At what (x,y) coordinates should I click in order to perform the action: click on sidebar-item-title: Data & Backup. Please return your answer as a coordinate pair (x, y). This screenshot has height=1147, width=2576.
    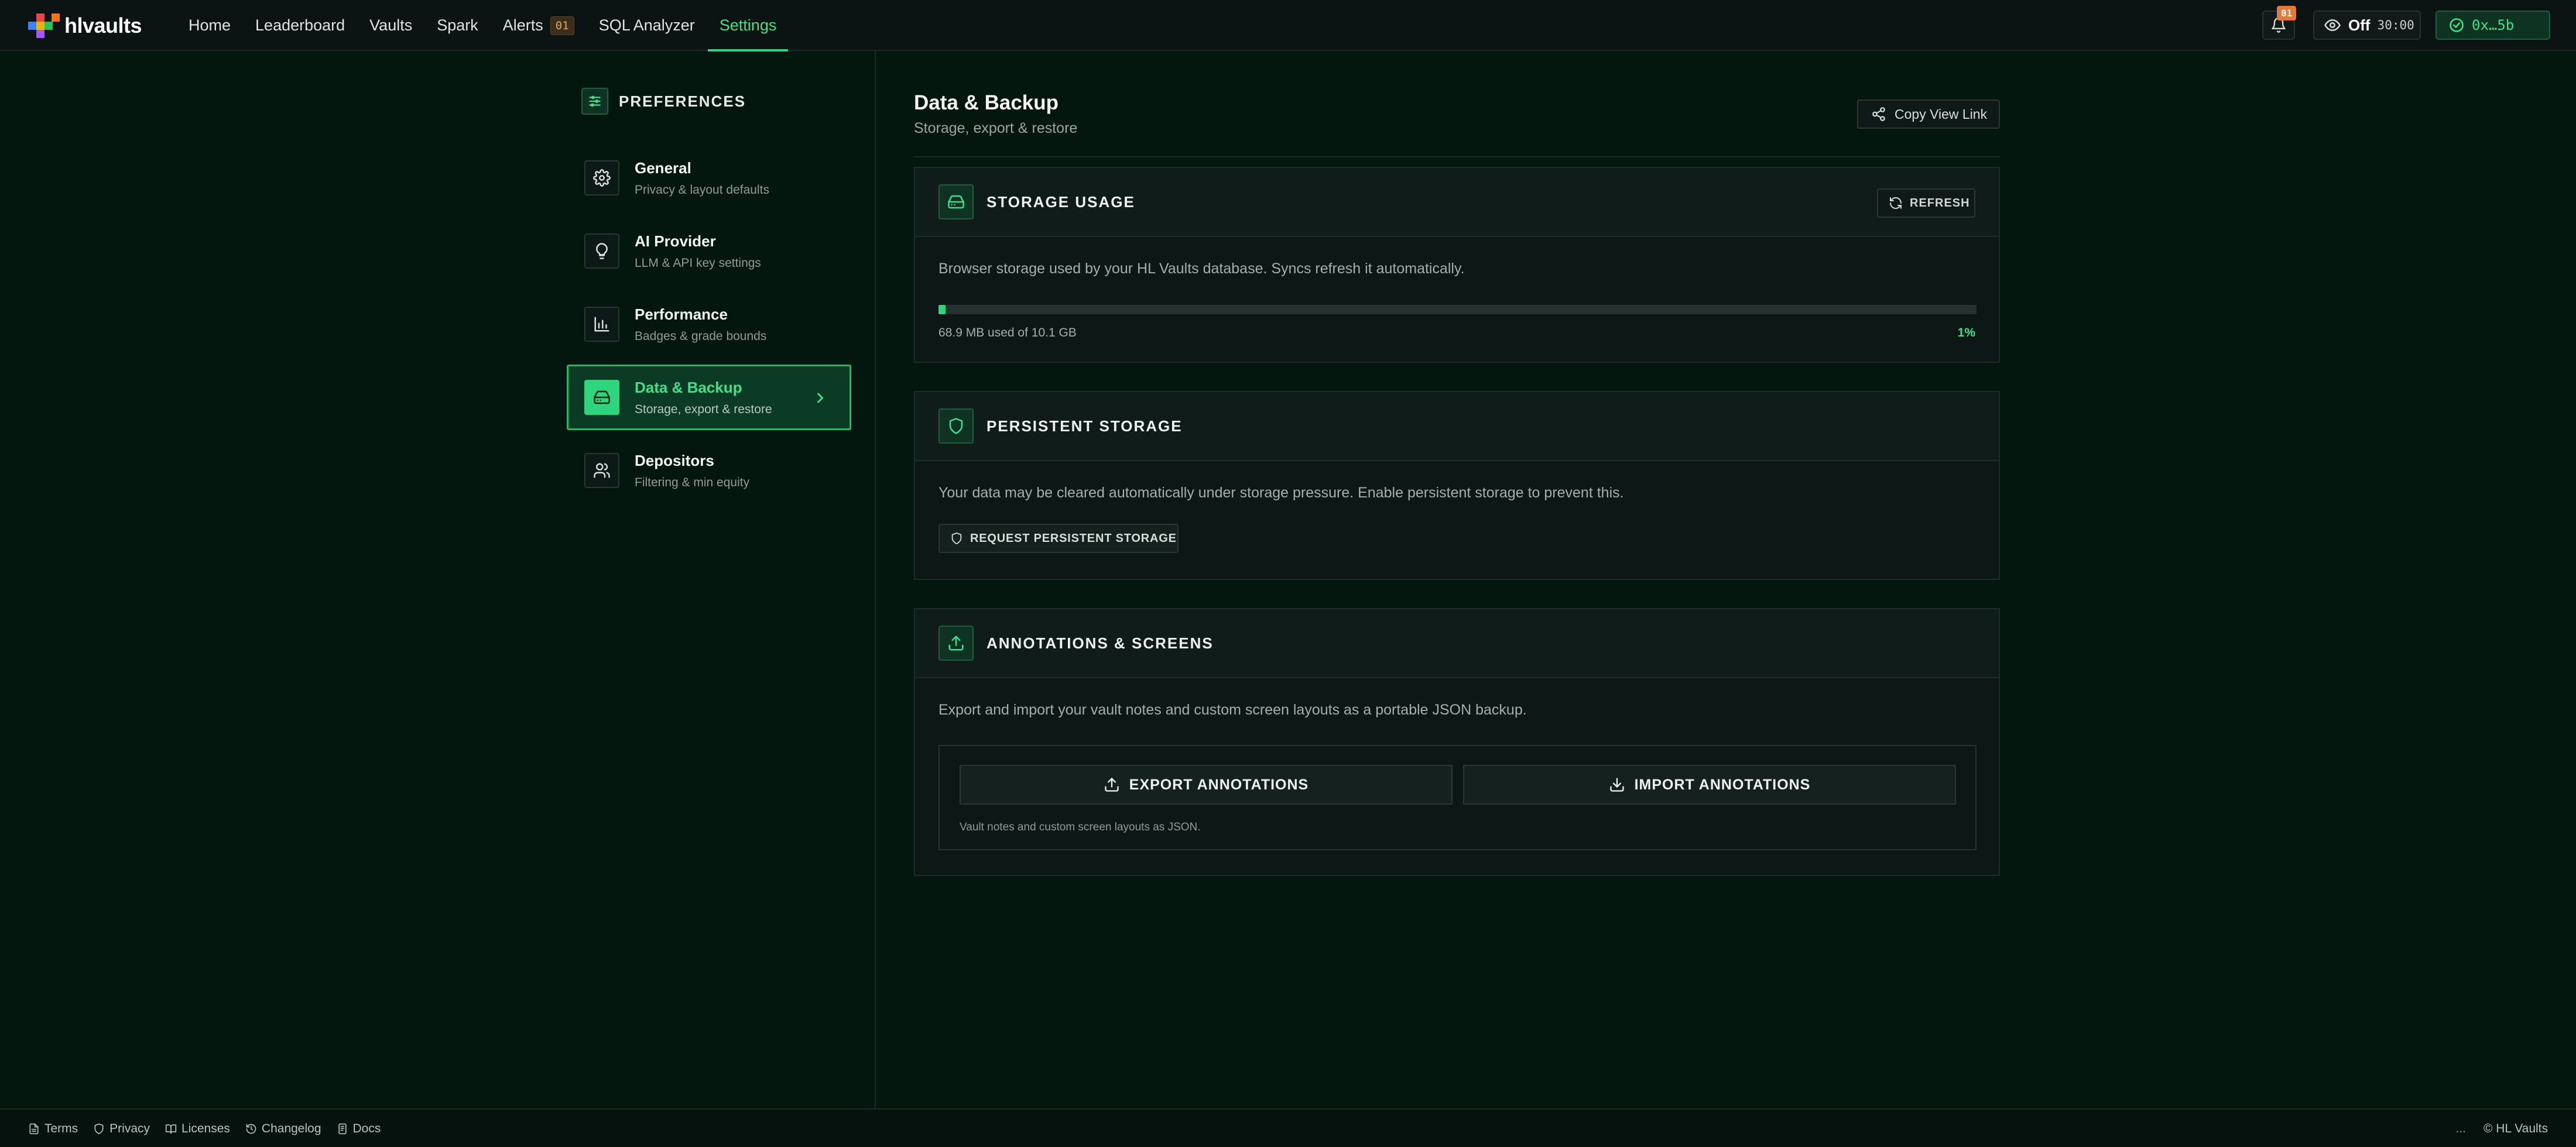
    Looking at the image, I should click on (688, 387).